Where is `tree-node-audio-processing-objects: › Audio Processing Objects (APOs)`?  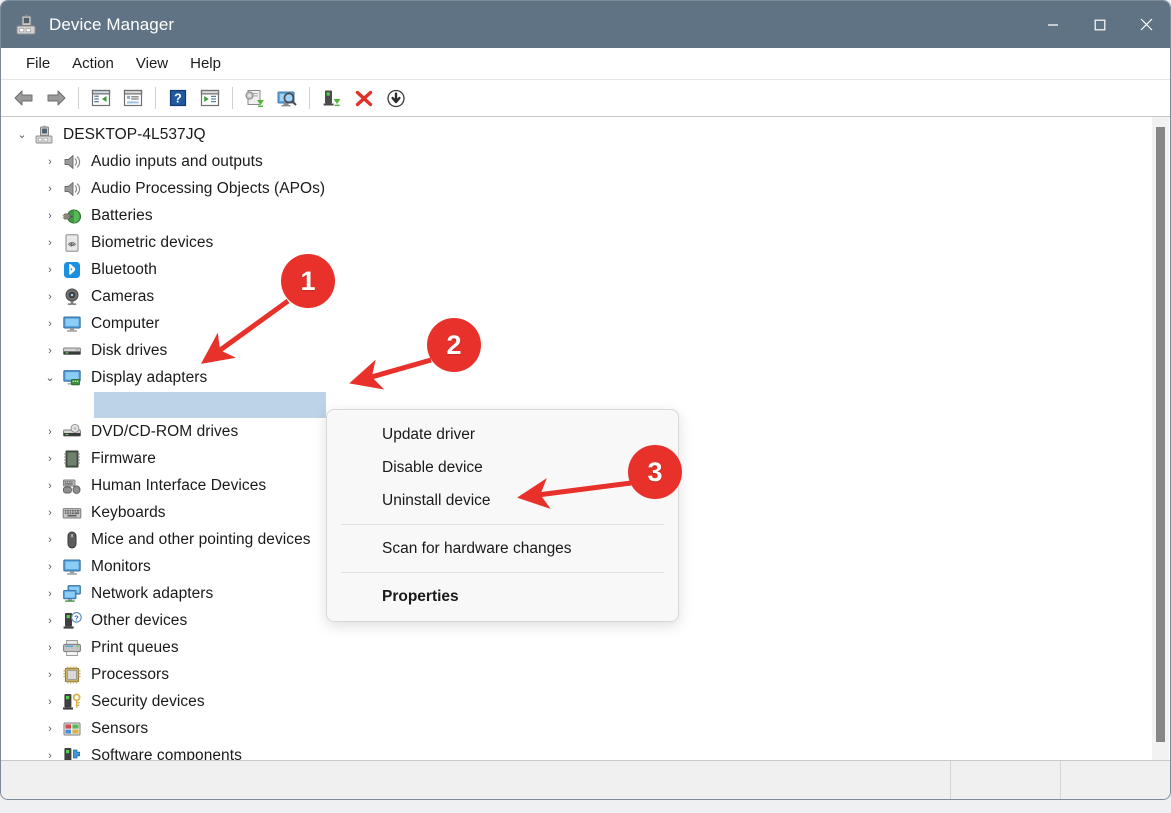
tree-node-audio-processing-objects: › Audio Processing Objects (APOs) is located at coordinates (576, 188).